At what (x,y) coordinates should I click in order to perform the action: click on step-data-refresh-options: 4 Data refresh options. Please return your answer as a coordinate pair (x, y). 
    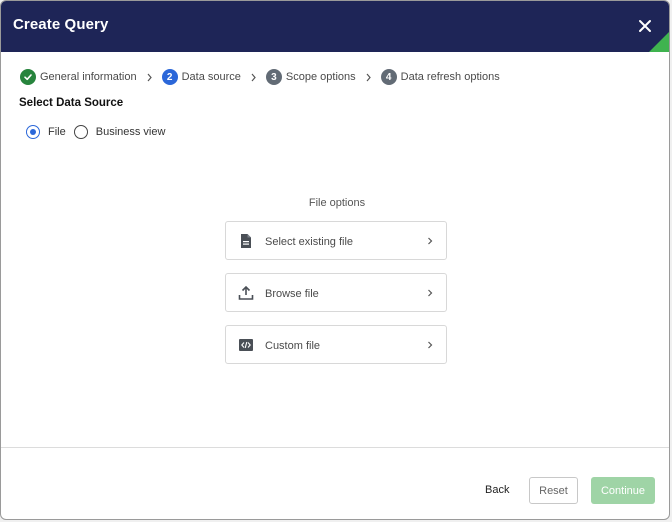
    Looking at the image, I should click on (440, 77).